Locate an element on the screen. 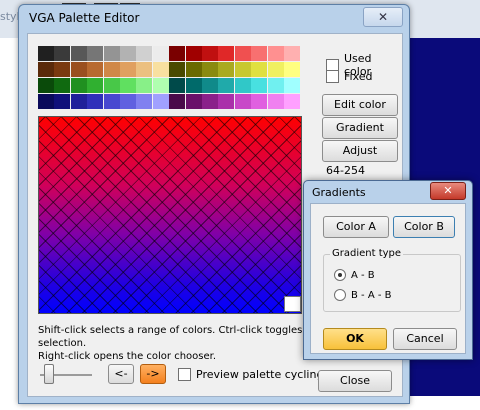  radio-selected-icon is located at coordinates (340, 275).